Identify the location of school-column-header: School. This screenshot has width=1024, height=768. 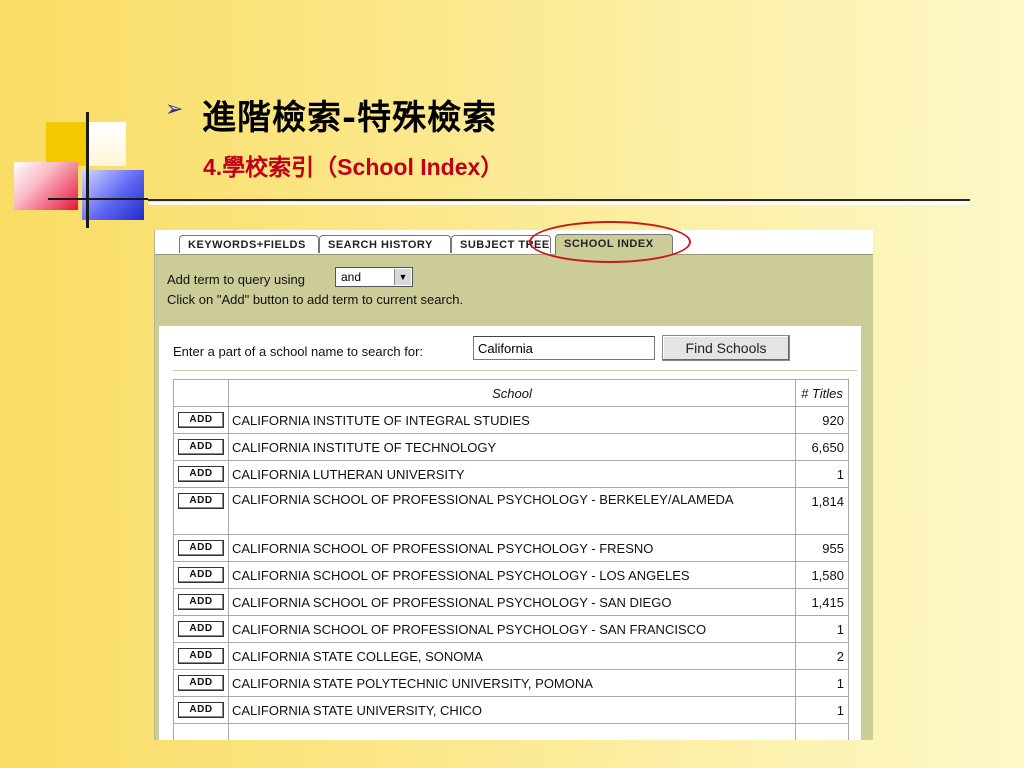
(512, 393).